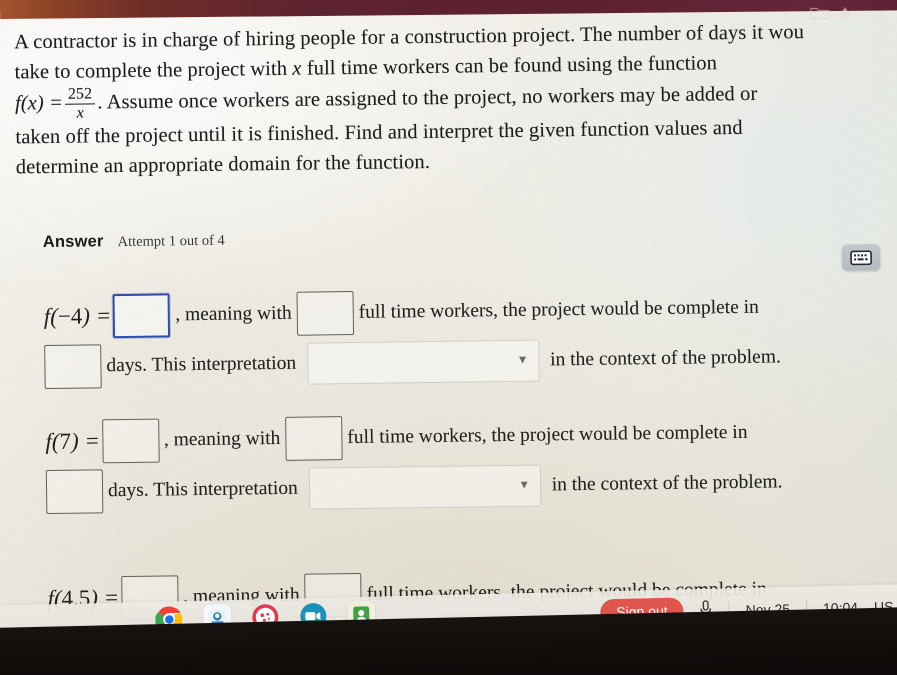  Describe the element at coordinates (297, 68) in the screenshot. I see `variable-x: x` at that location.